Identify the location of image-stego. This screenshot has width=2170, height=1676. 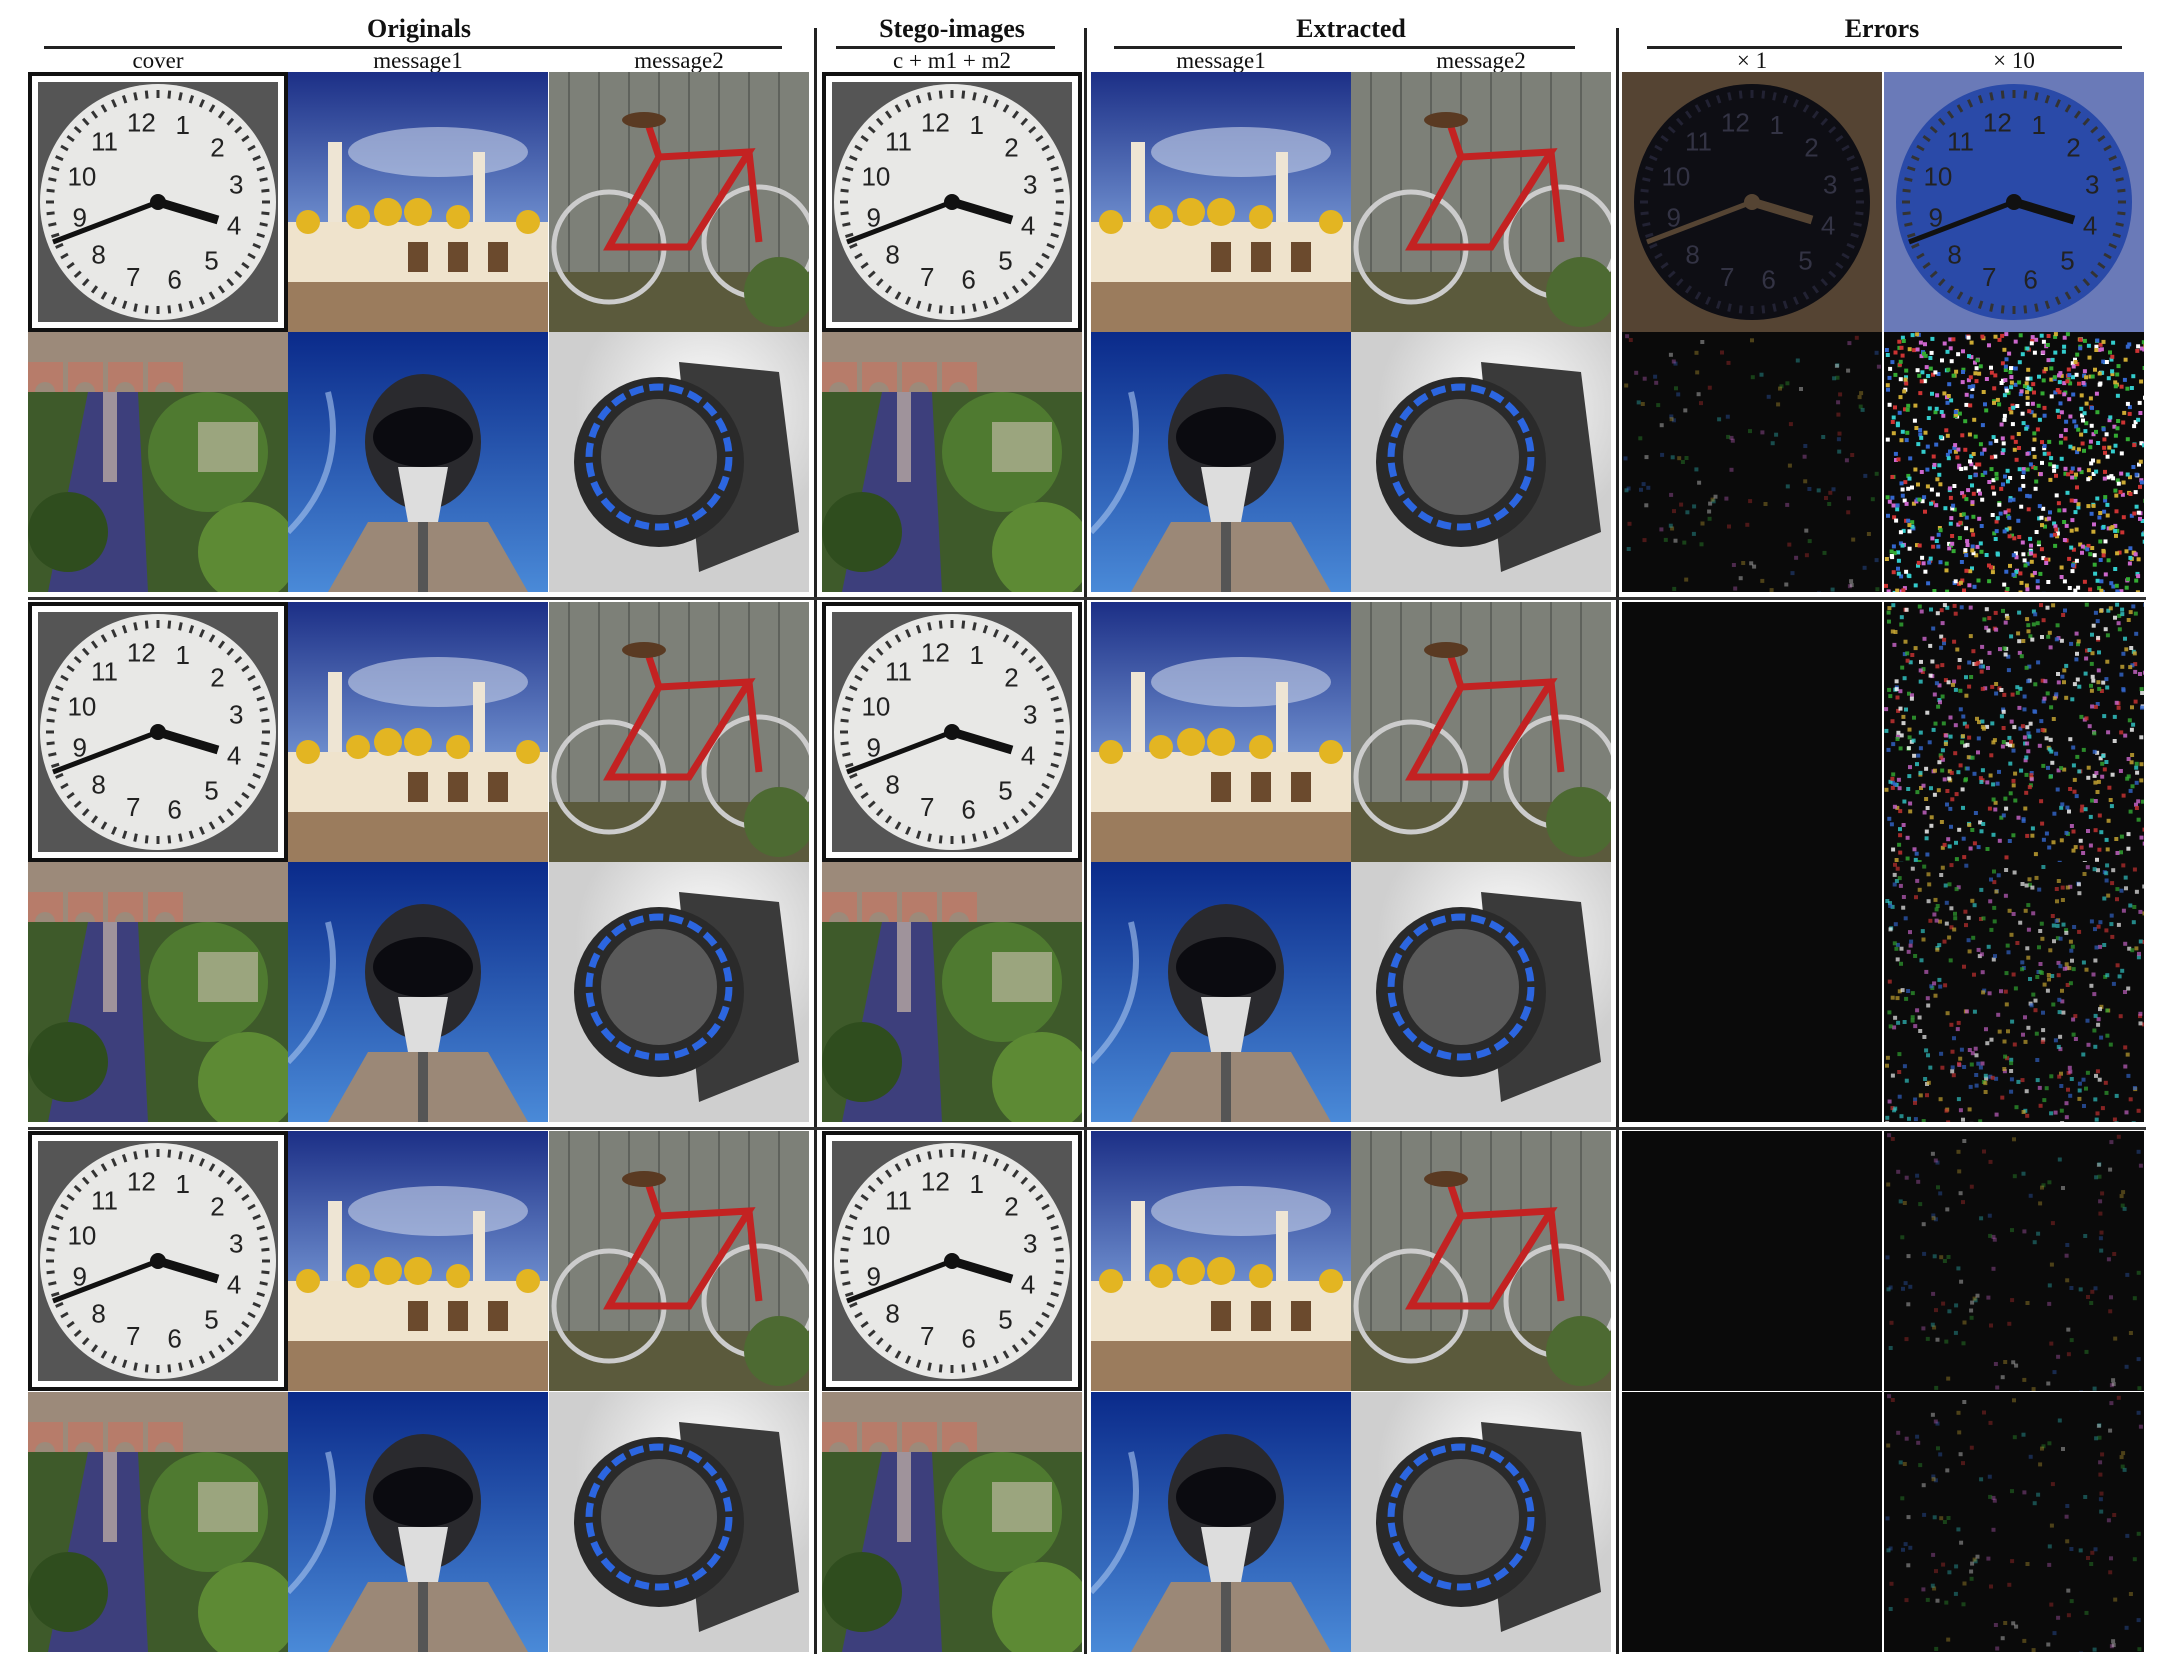
(952, 1522).